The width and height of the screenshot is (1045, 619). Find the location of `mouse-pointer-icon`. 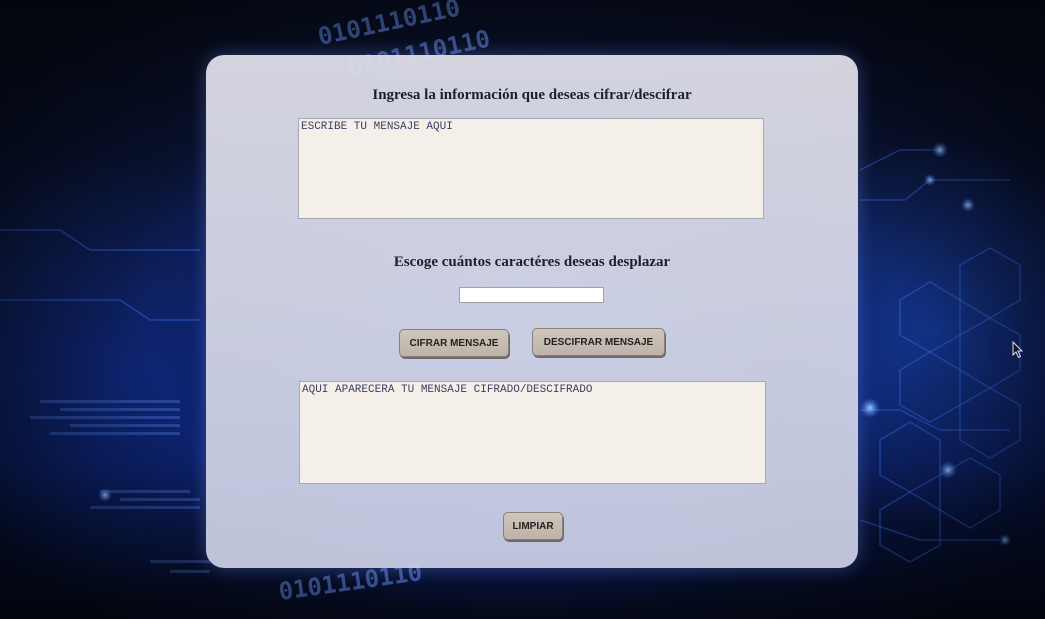

mouse-pointer-icon is located at coordinates (1018, 352).